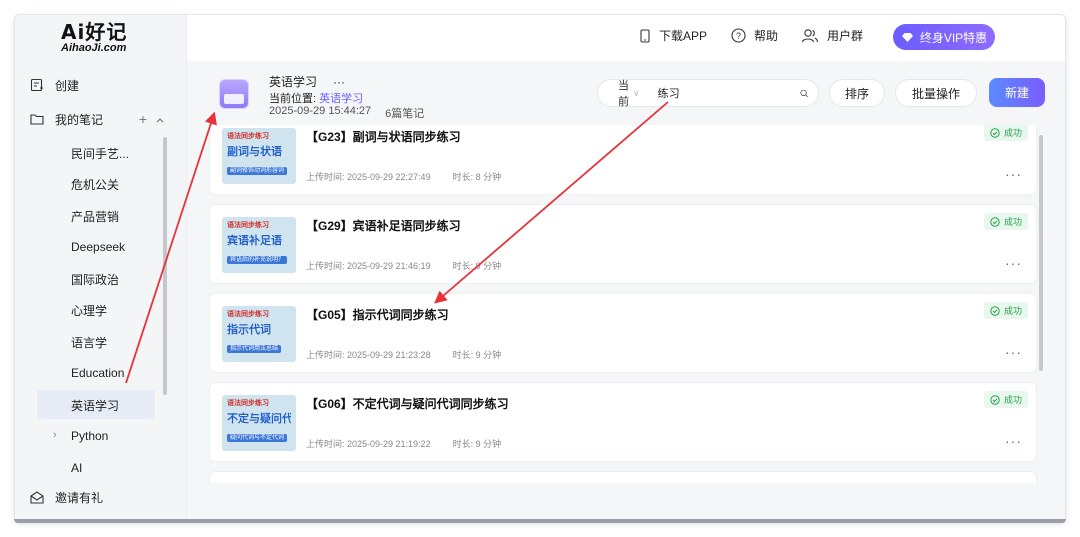 This screenshot has height=537, width=1080. Describe the element at coordinates (368, 266) in the screenshot. I see `note-upload-time: 上传时间: 2025-09-29 21:46:19` at that location.